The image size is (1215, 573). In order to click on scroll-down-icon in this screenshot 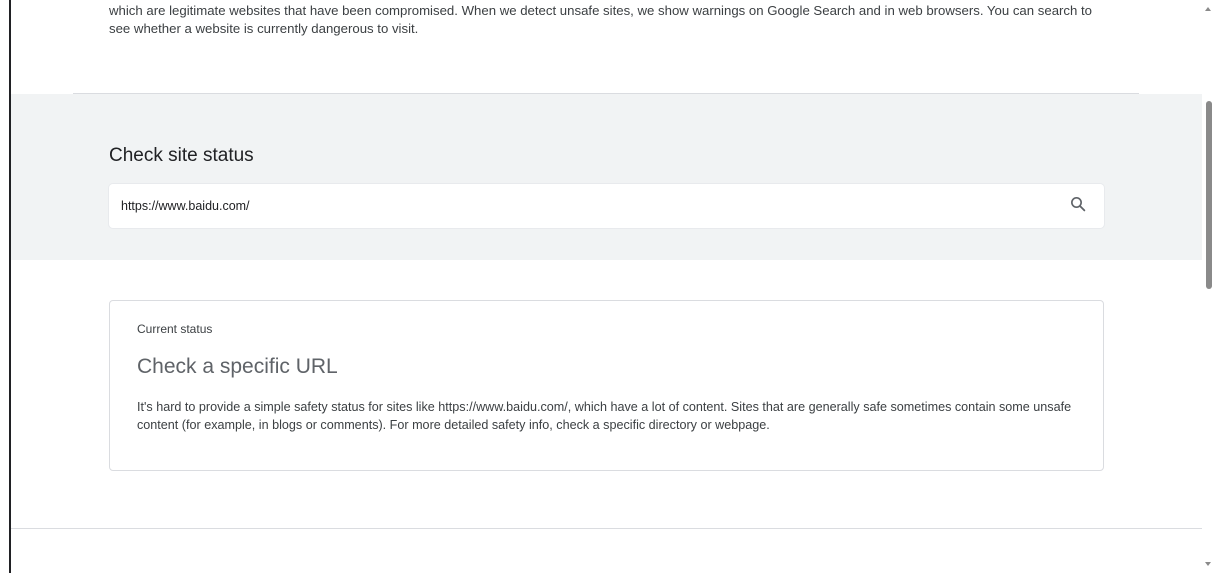, I will do `click(1208, 564)`.